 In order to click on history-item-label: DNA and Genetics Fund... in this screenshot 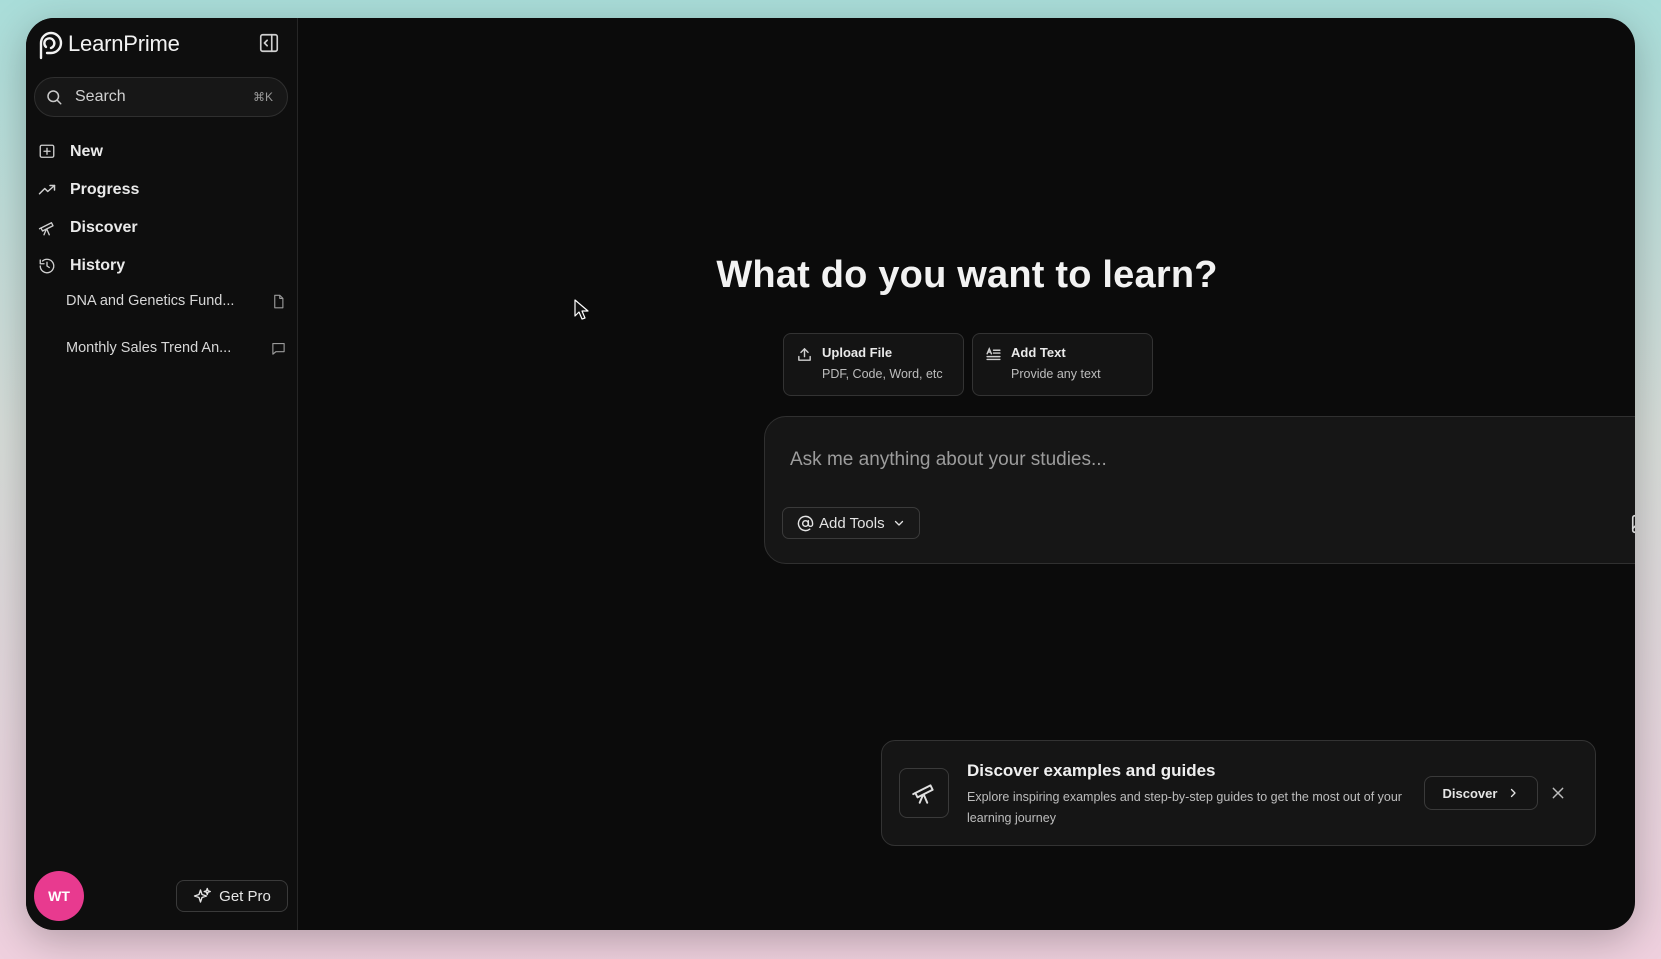, I will do `click(150, 301)`.